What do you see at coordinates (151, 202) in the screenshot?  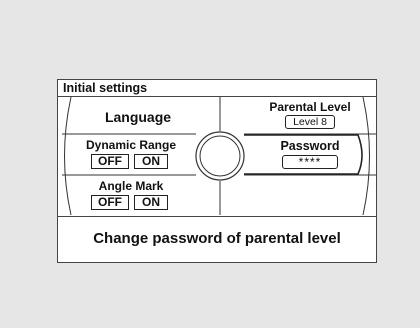 I see `angle-mark-on-button: ON` at bounding box center [151, 202].